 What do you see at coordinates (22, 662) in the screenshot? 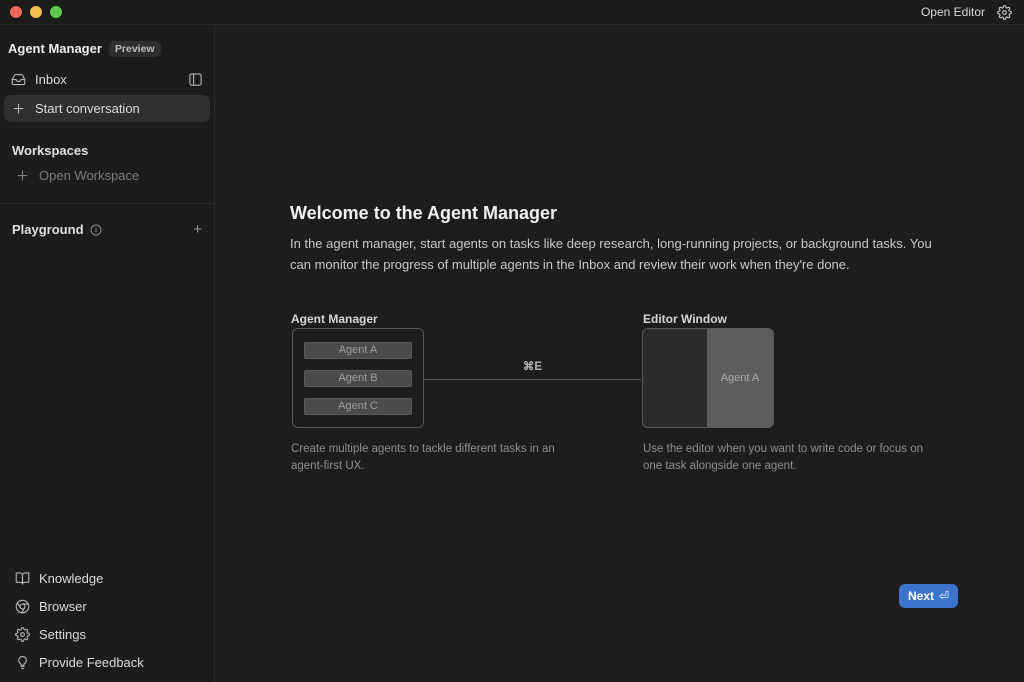
I see `lightbulb-icon` at bounding box center [22, 662].